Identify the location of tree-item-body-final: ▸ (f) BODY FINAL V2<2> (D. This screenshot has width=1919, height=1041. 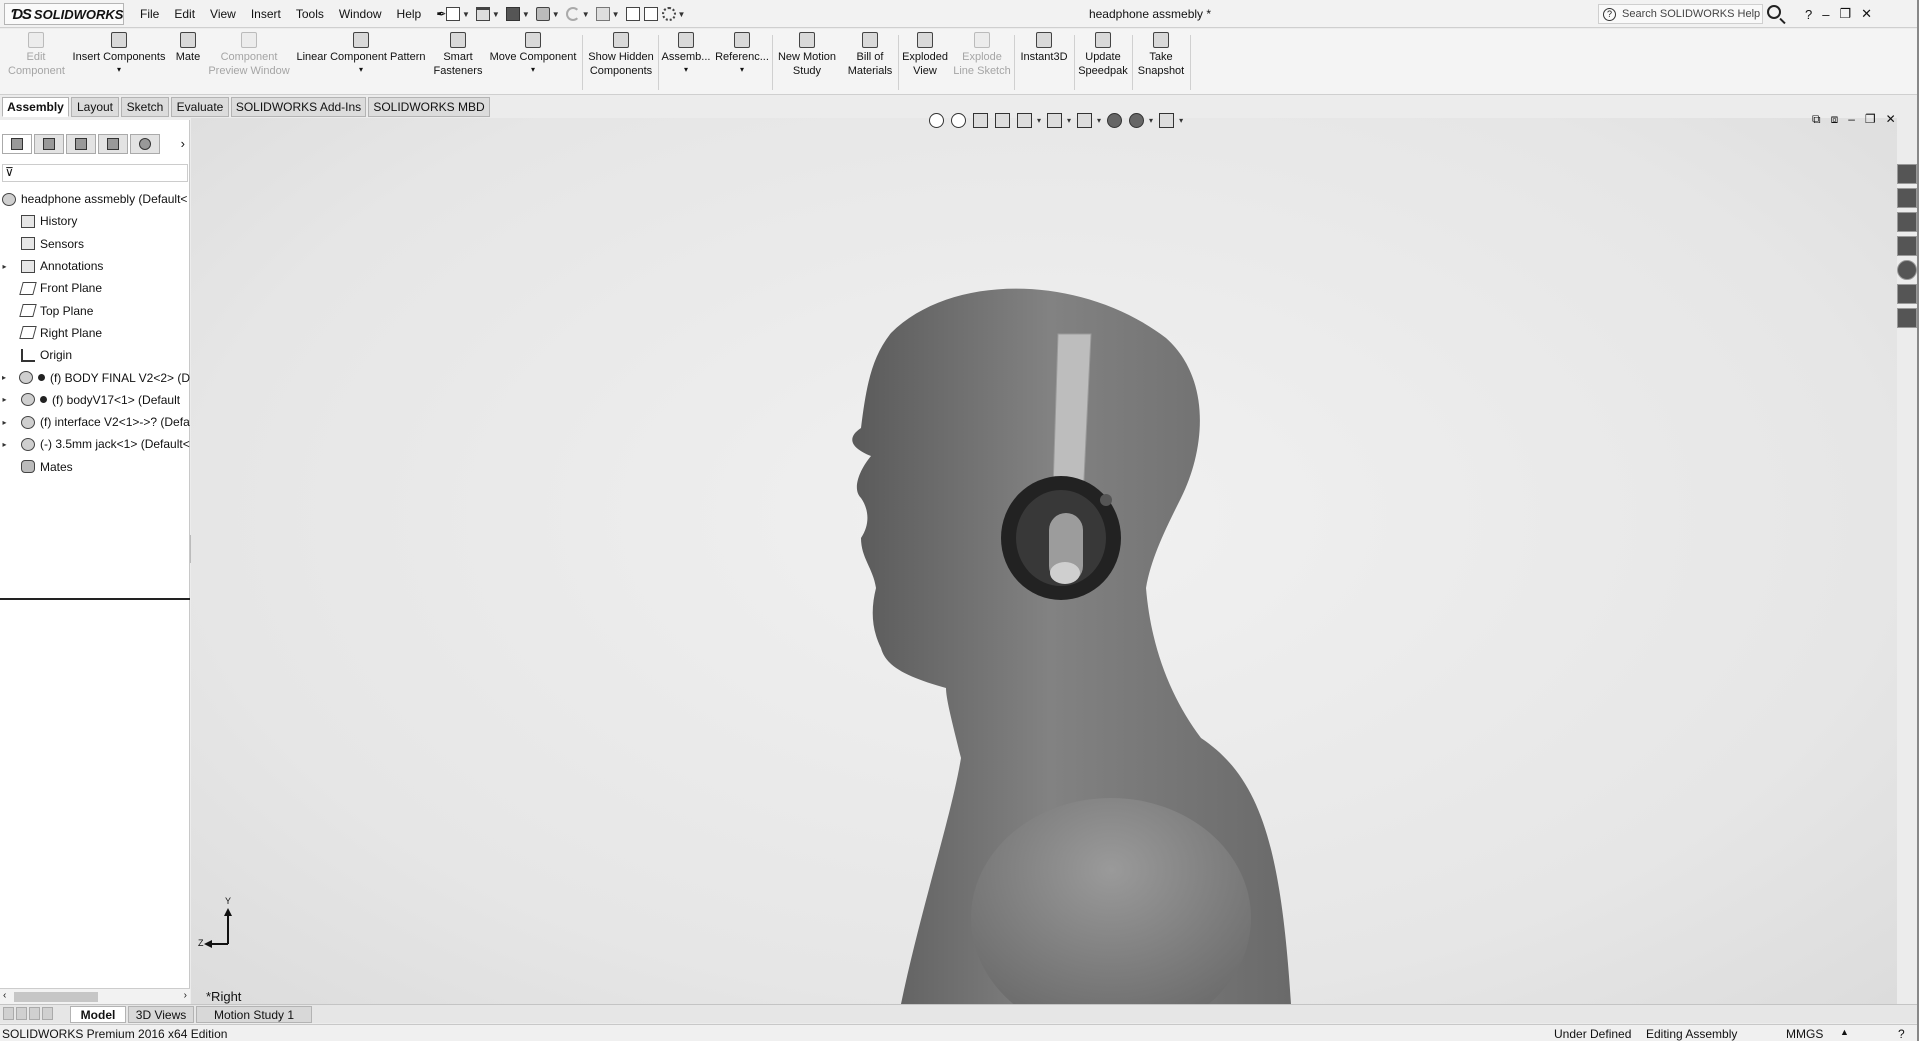
(95, 377).